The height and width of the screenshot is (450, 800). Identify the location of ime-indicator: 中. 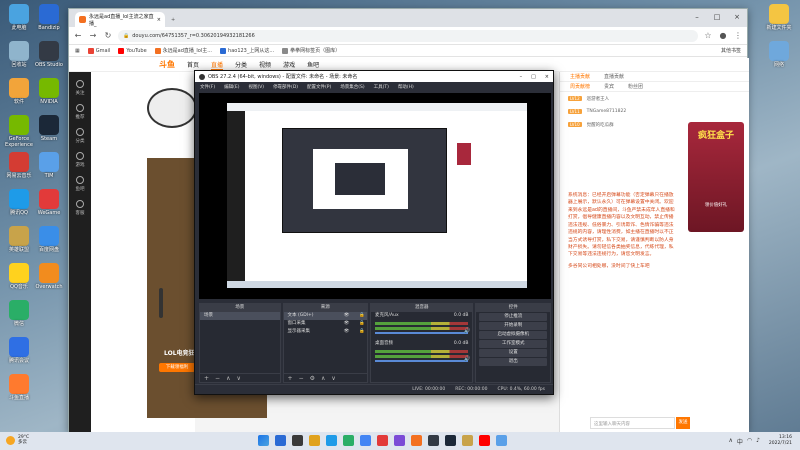
(740, 441).